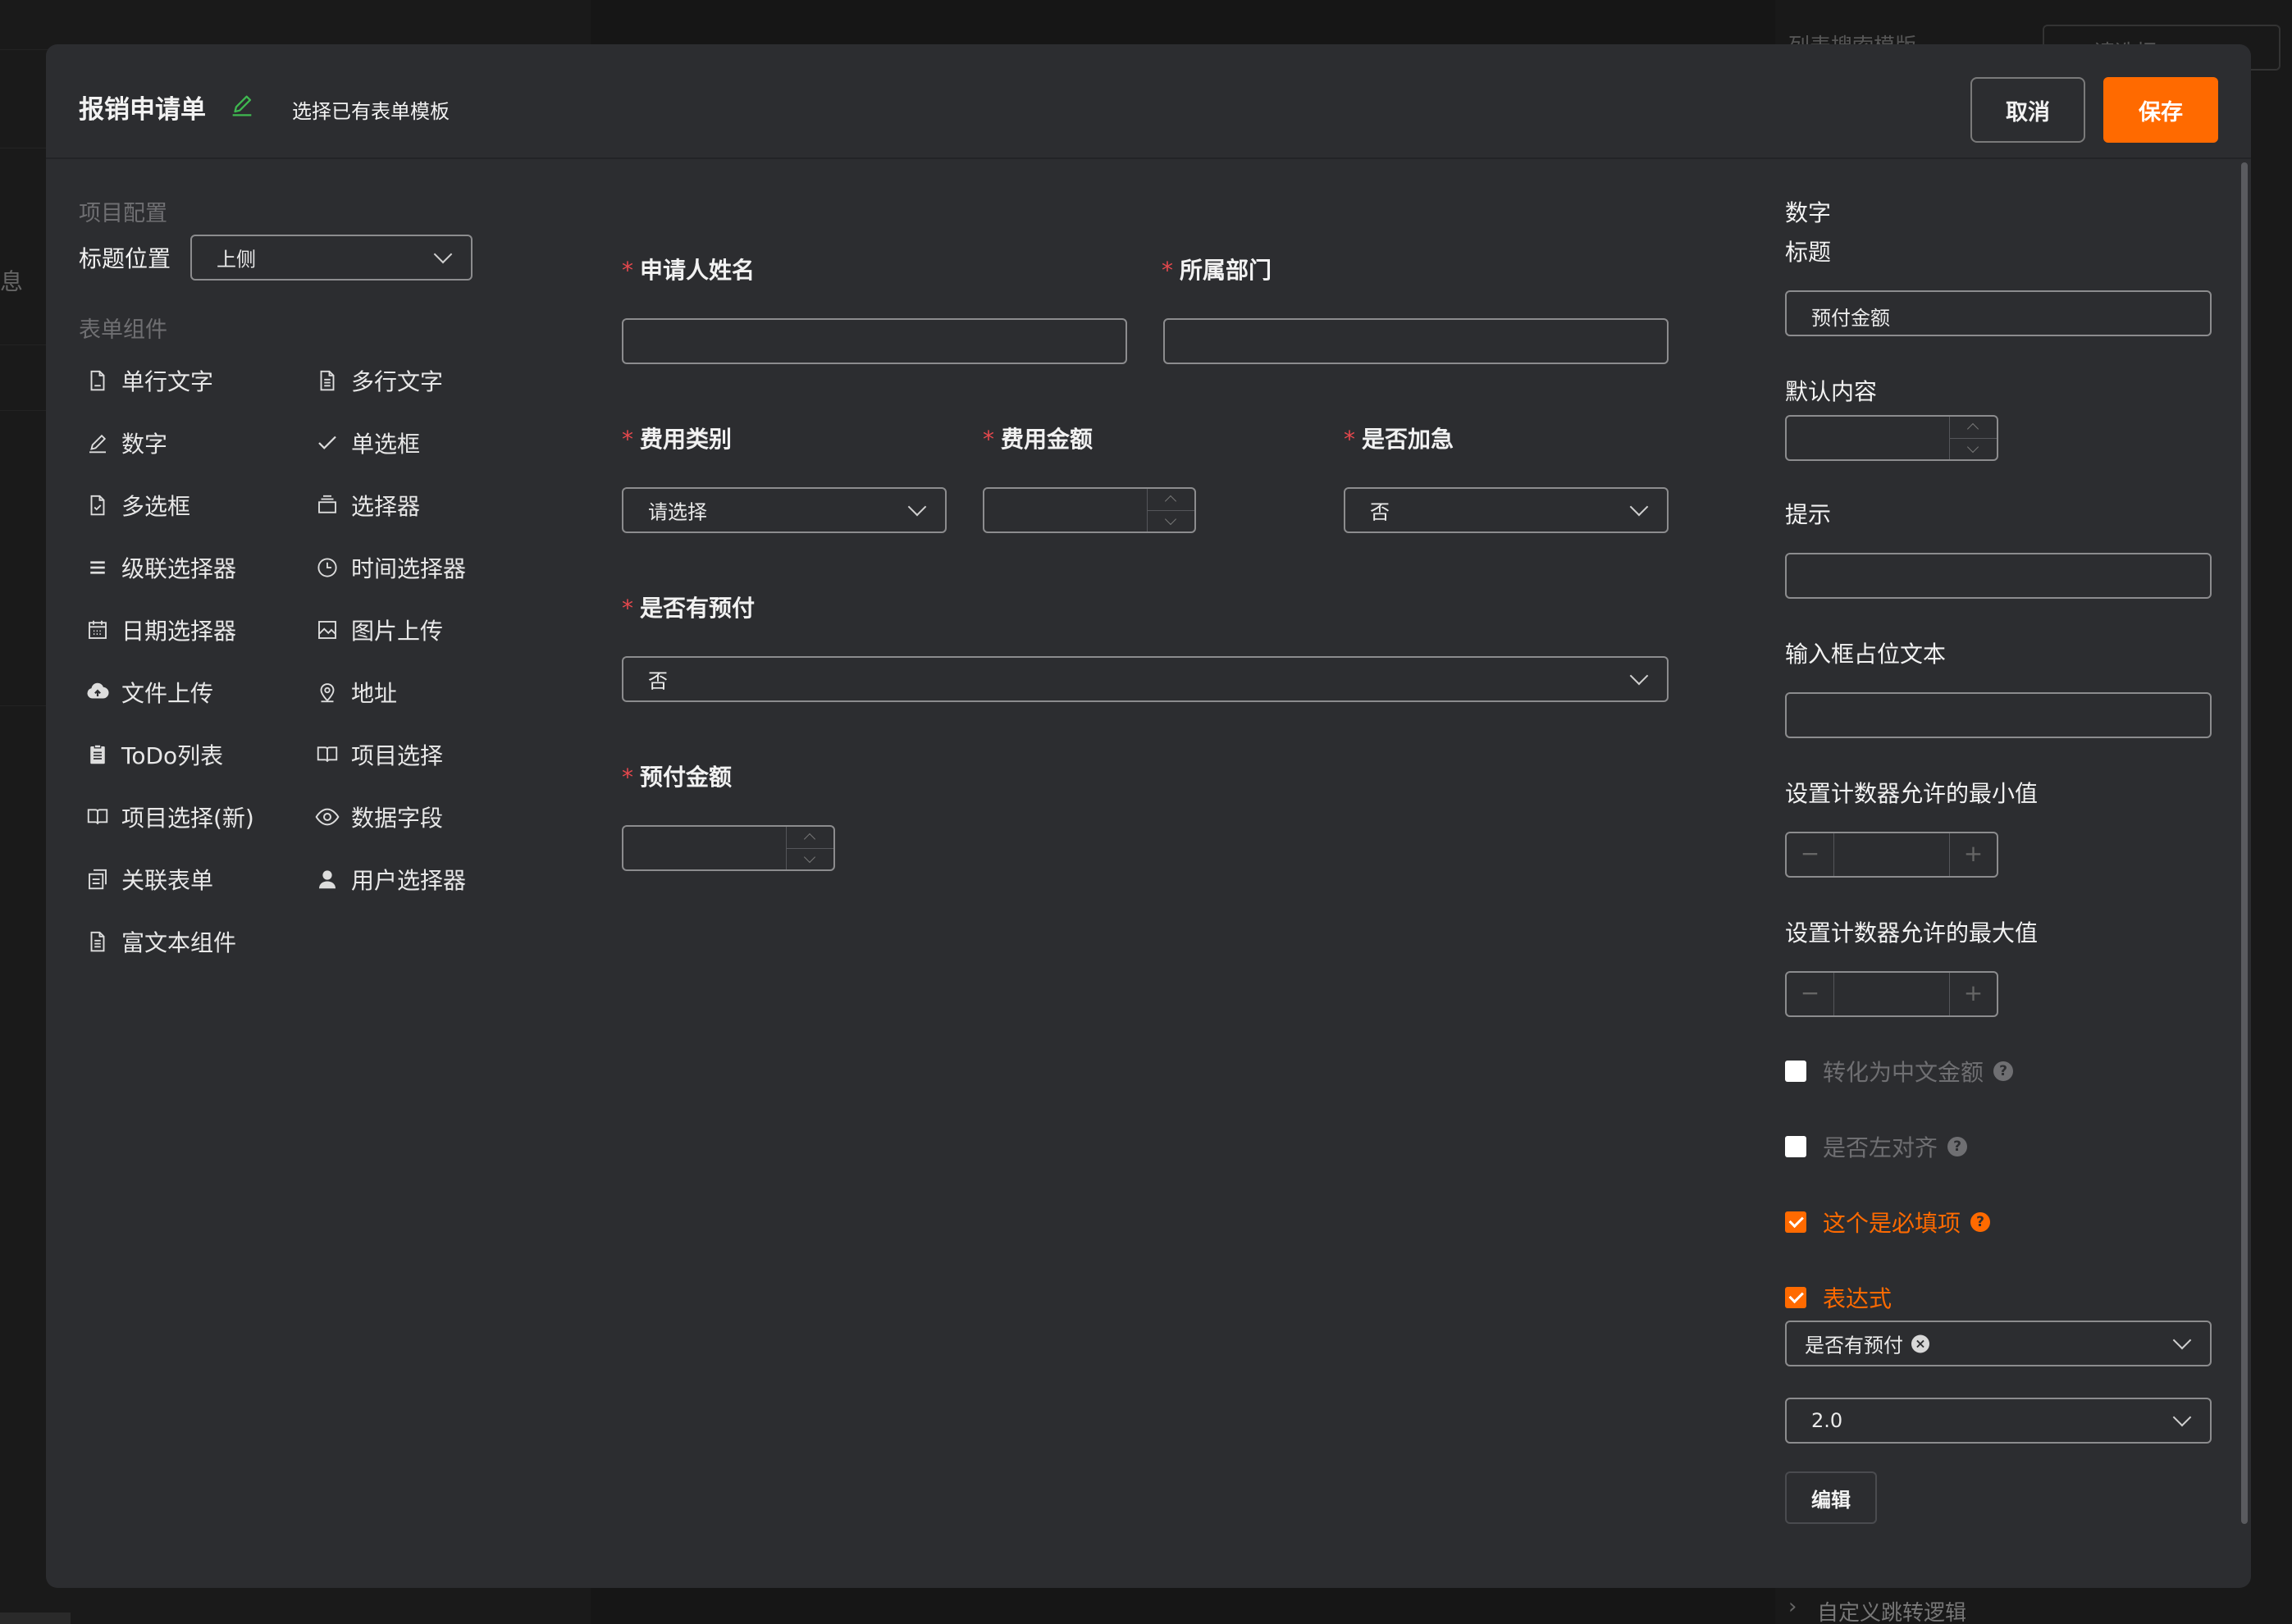 The image size is (2292, 1624). Describe the element at coordinates (1998, 576) in the screenshot. I see `hint-input` at that location.